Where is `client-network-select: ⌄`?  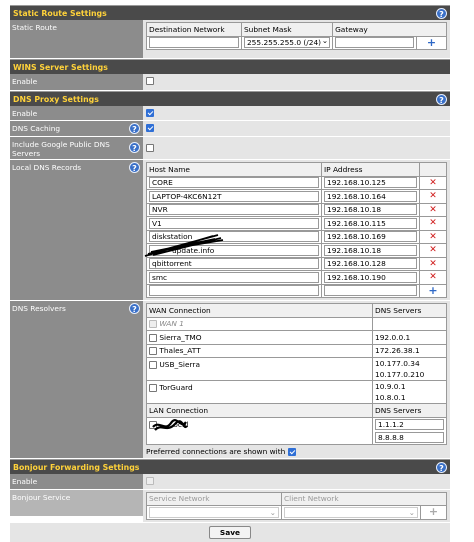
client-network-select: ⌄ is located at coordinates (351, 512).